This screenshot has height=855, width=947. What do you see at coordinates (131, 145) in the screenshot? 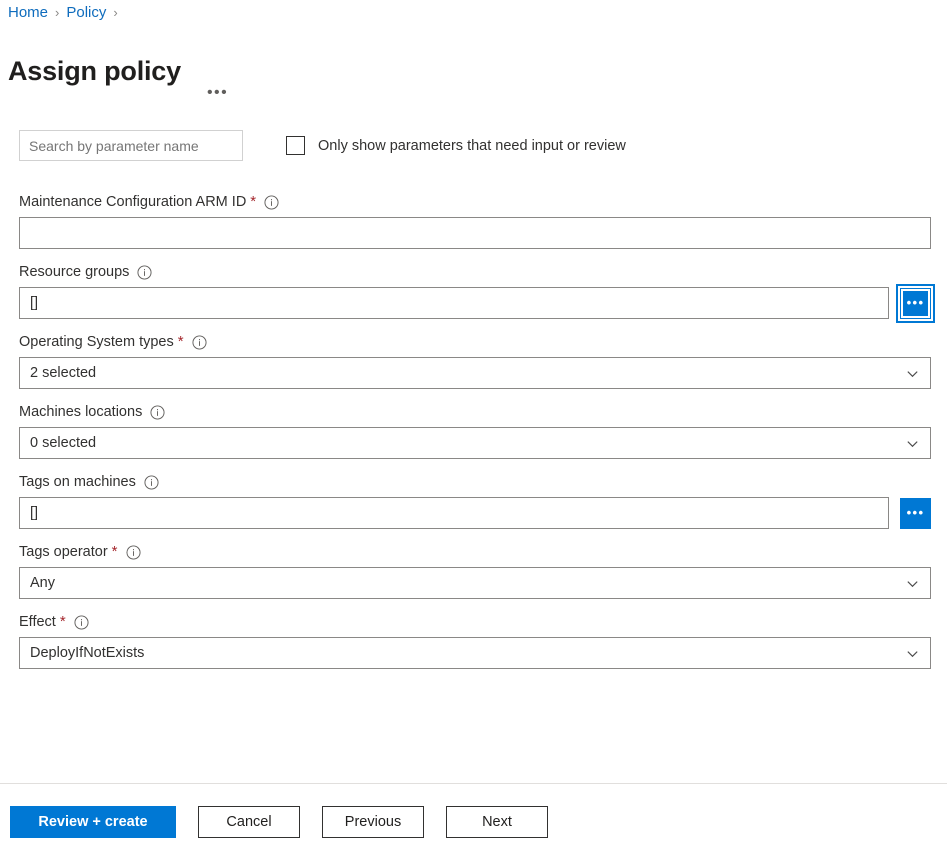
I see `search-input` at bounding box center [131, 145].